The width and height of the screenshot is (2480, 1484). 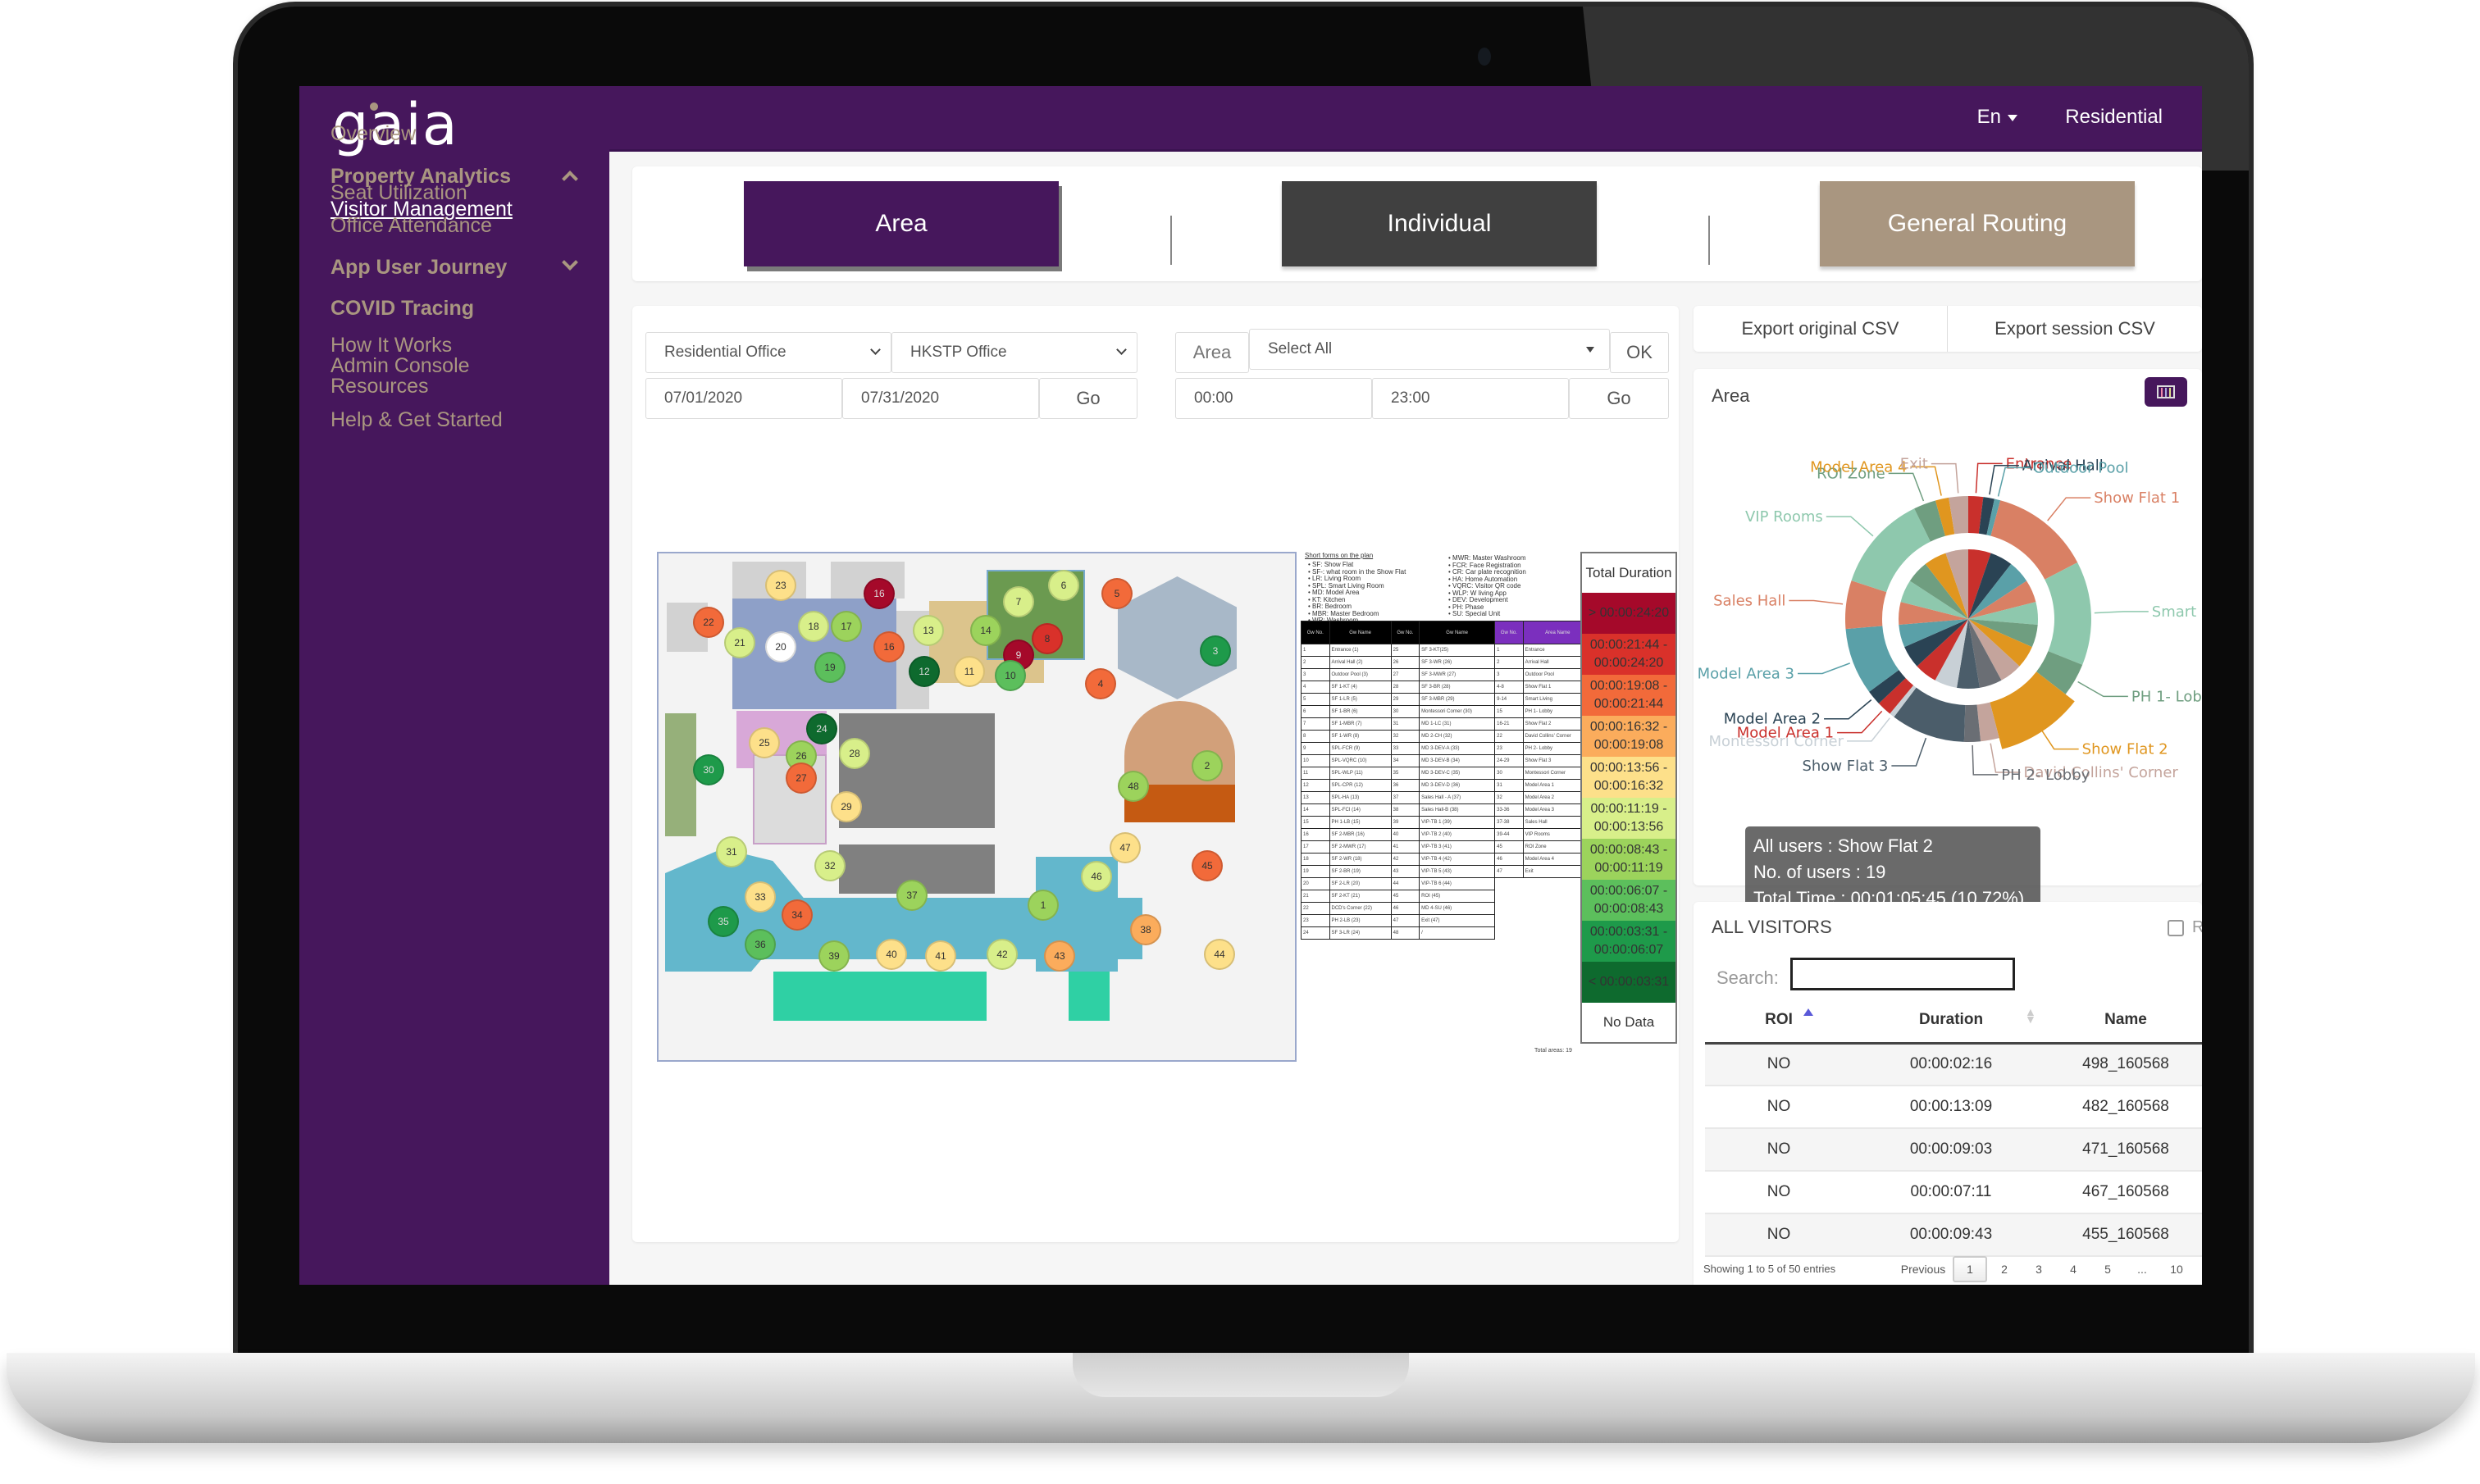 What do you see at coordinates (969, 671) in the screenshot?
I see `gateway-pin: 11` at bounding box center [969, 671].